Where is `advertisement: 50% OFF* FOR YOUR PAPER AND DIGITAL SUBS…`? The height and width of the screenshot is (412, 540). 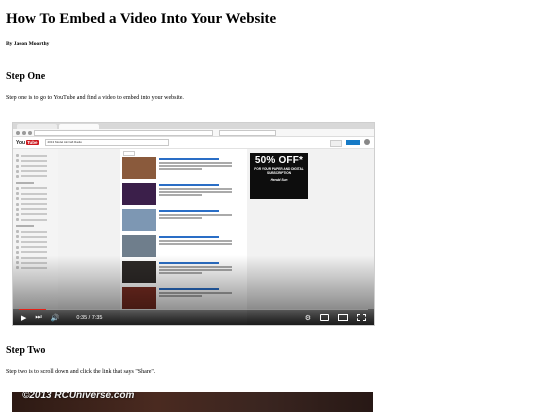
advertisement: 50% OFF* FOR YOUR PAPER AND DIGITAL SUBS… is located at coordinates (279, 176).